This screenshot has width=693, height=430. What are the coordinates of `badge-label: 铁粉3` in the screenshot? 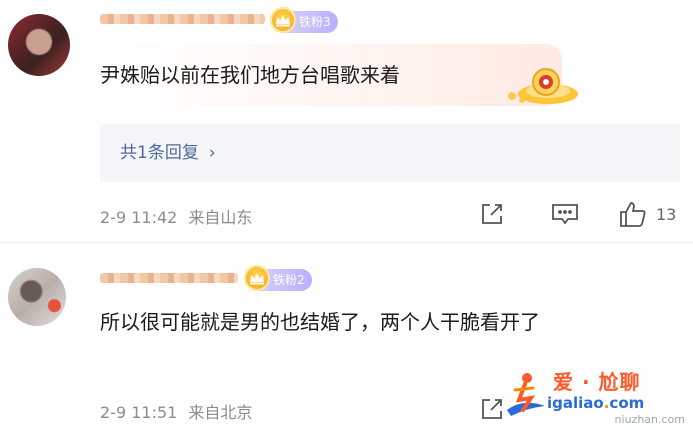 It's located at (315, 22).